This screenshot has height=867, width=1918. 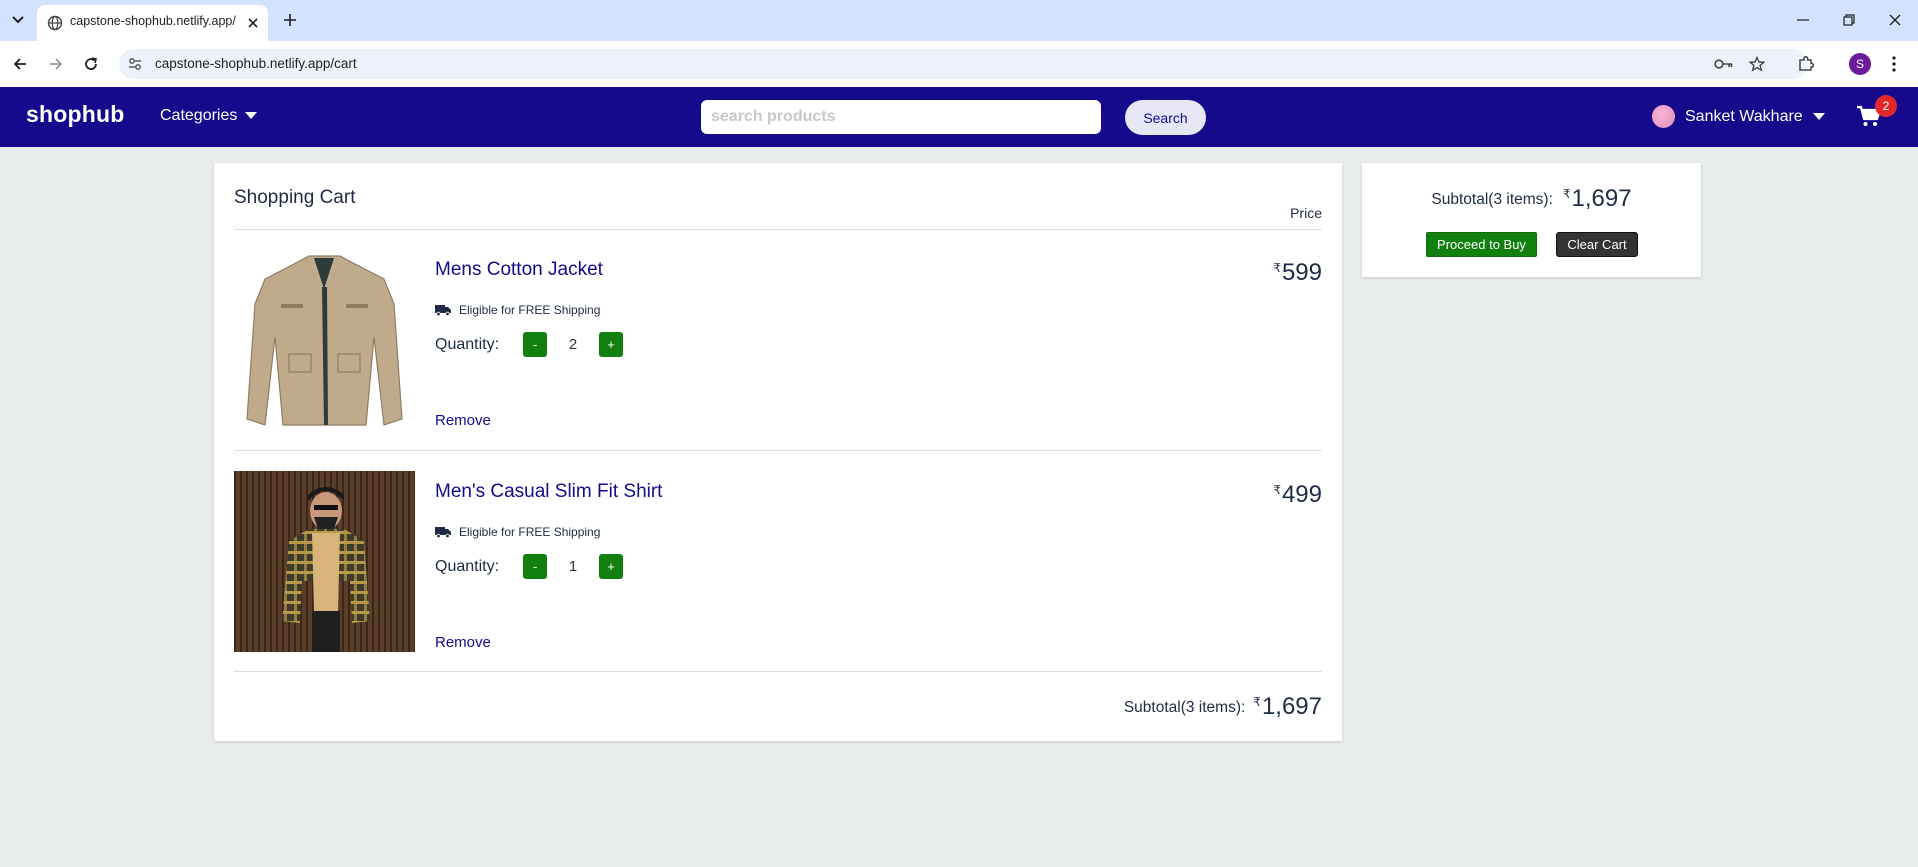 What do you see at coordinates (1663, 116) in the screenshot?
I see `user-avatar` at bounding box center [1663, 116].